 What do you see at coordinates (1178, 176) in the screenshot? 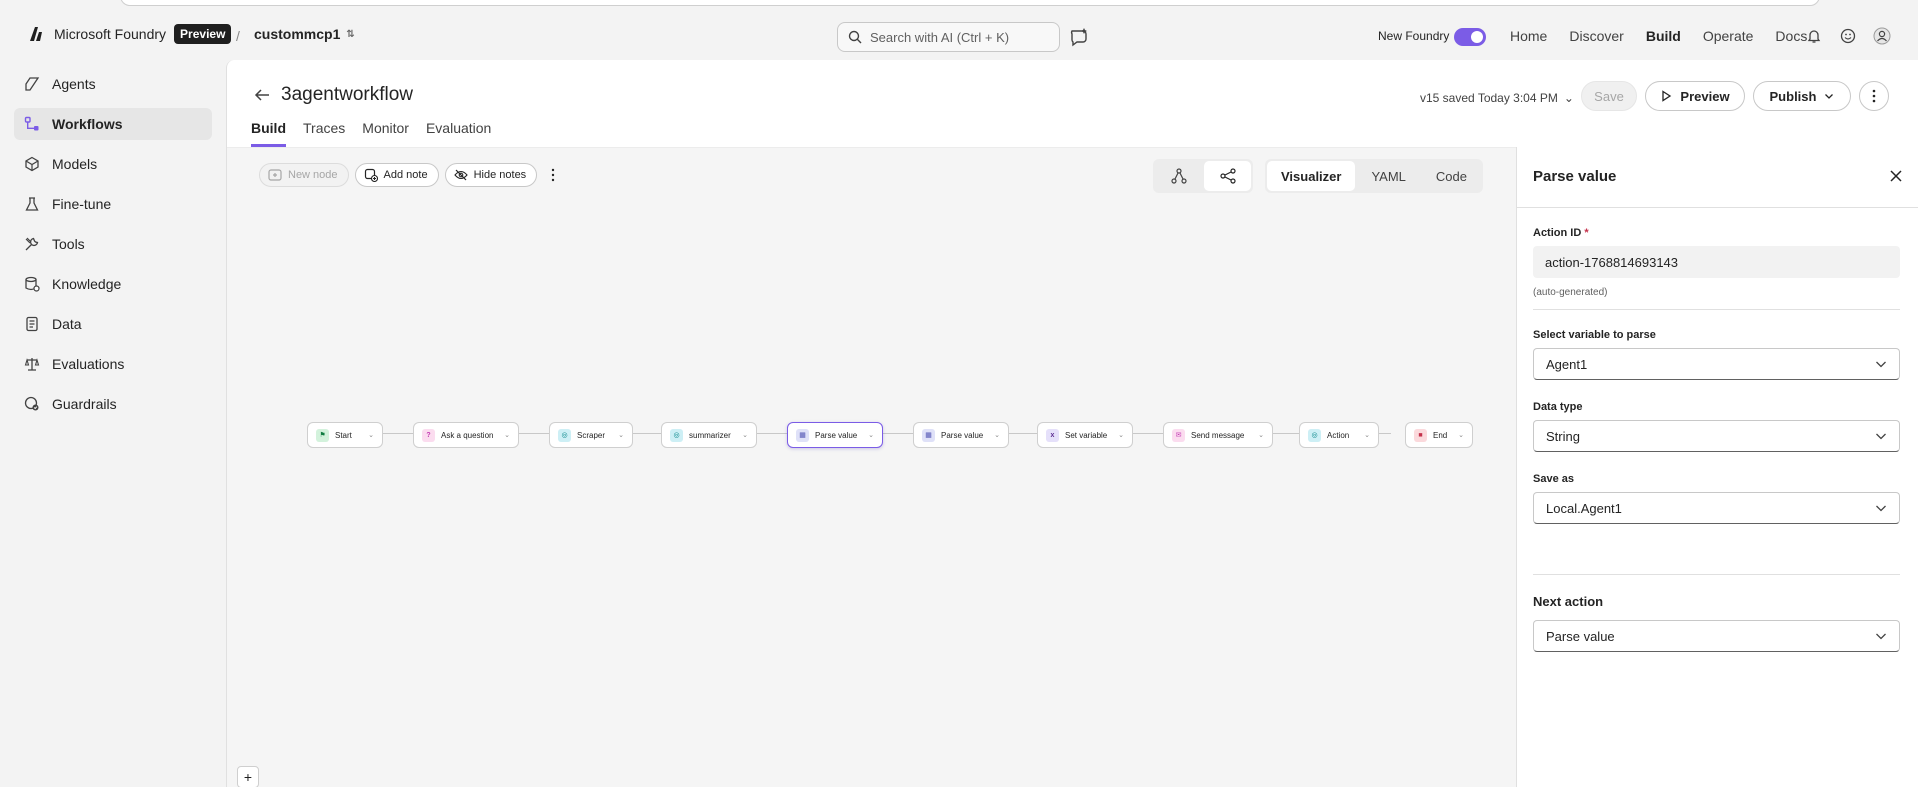
I see `layout-tree-button` at bounding box center [1178, 176].